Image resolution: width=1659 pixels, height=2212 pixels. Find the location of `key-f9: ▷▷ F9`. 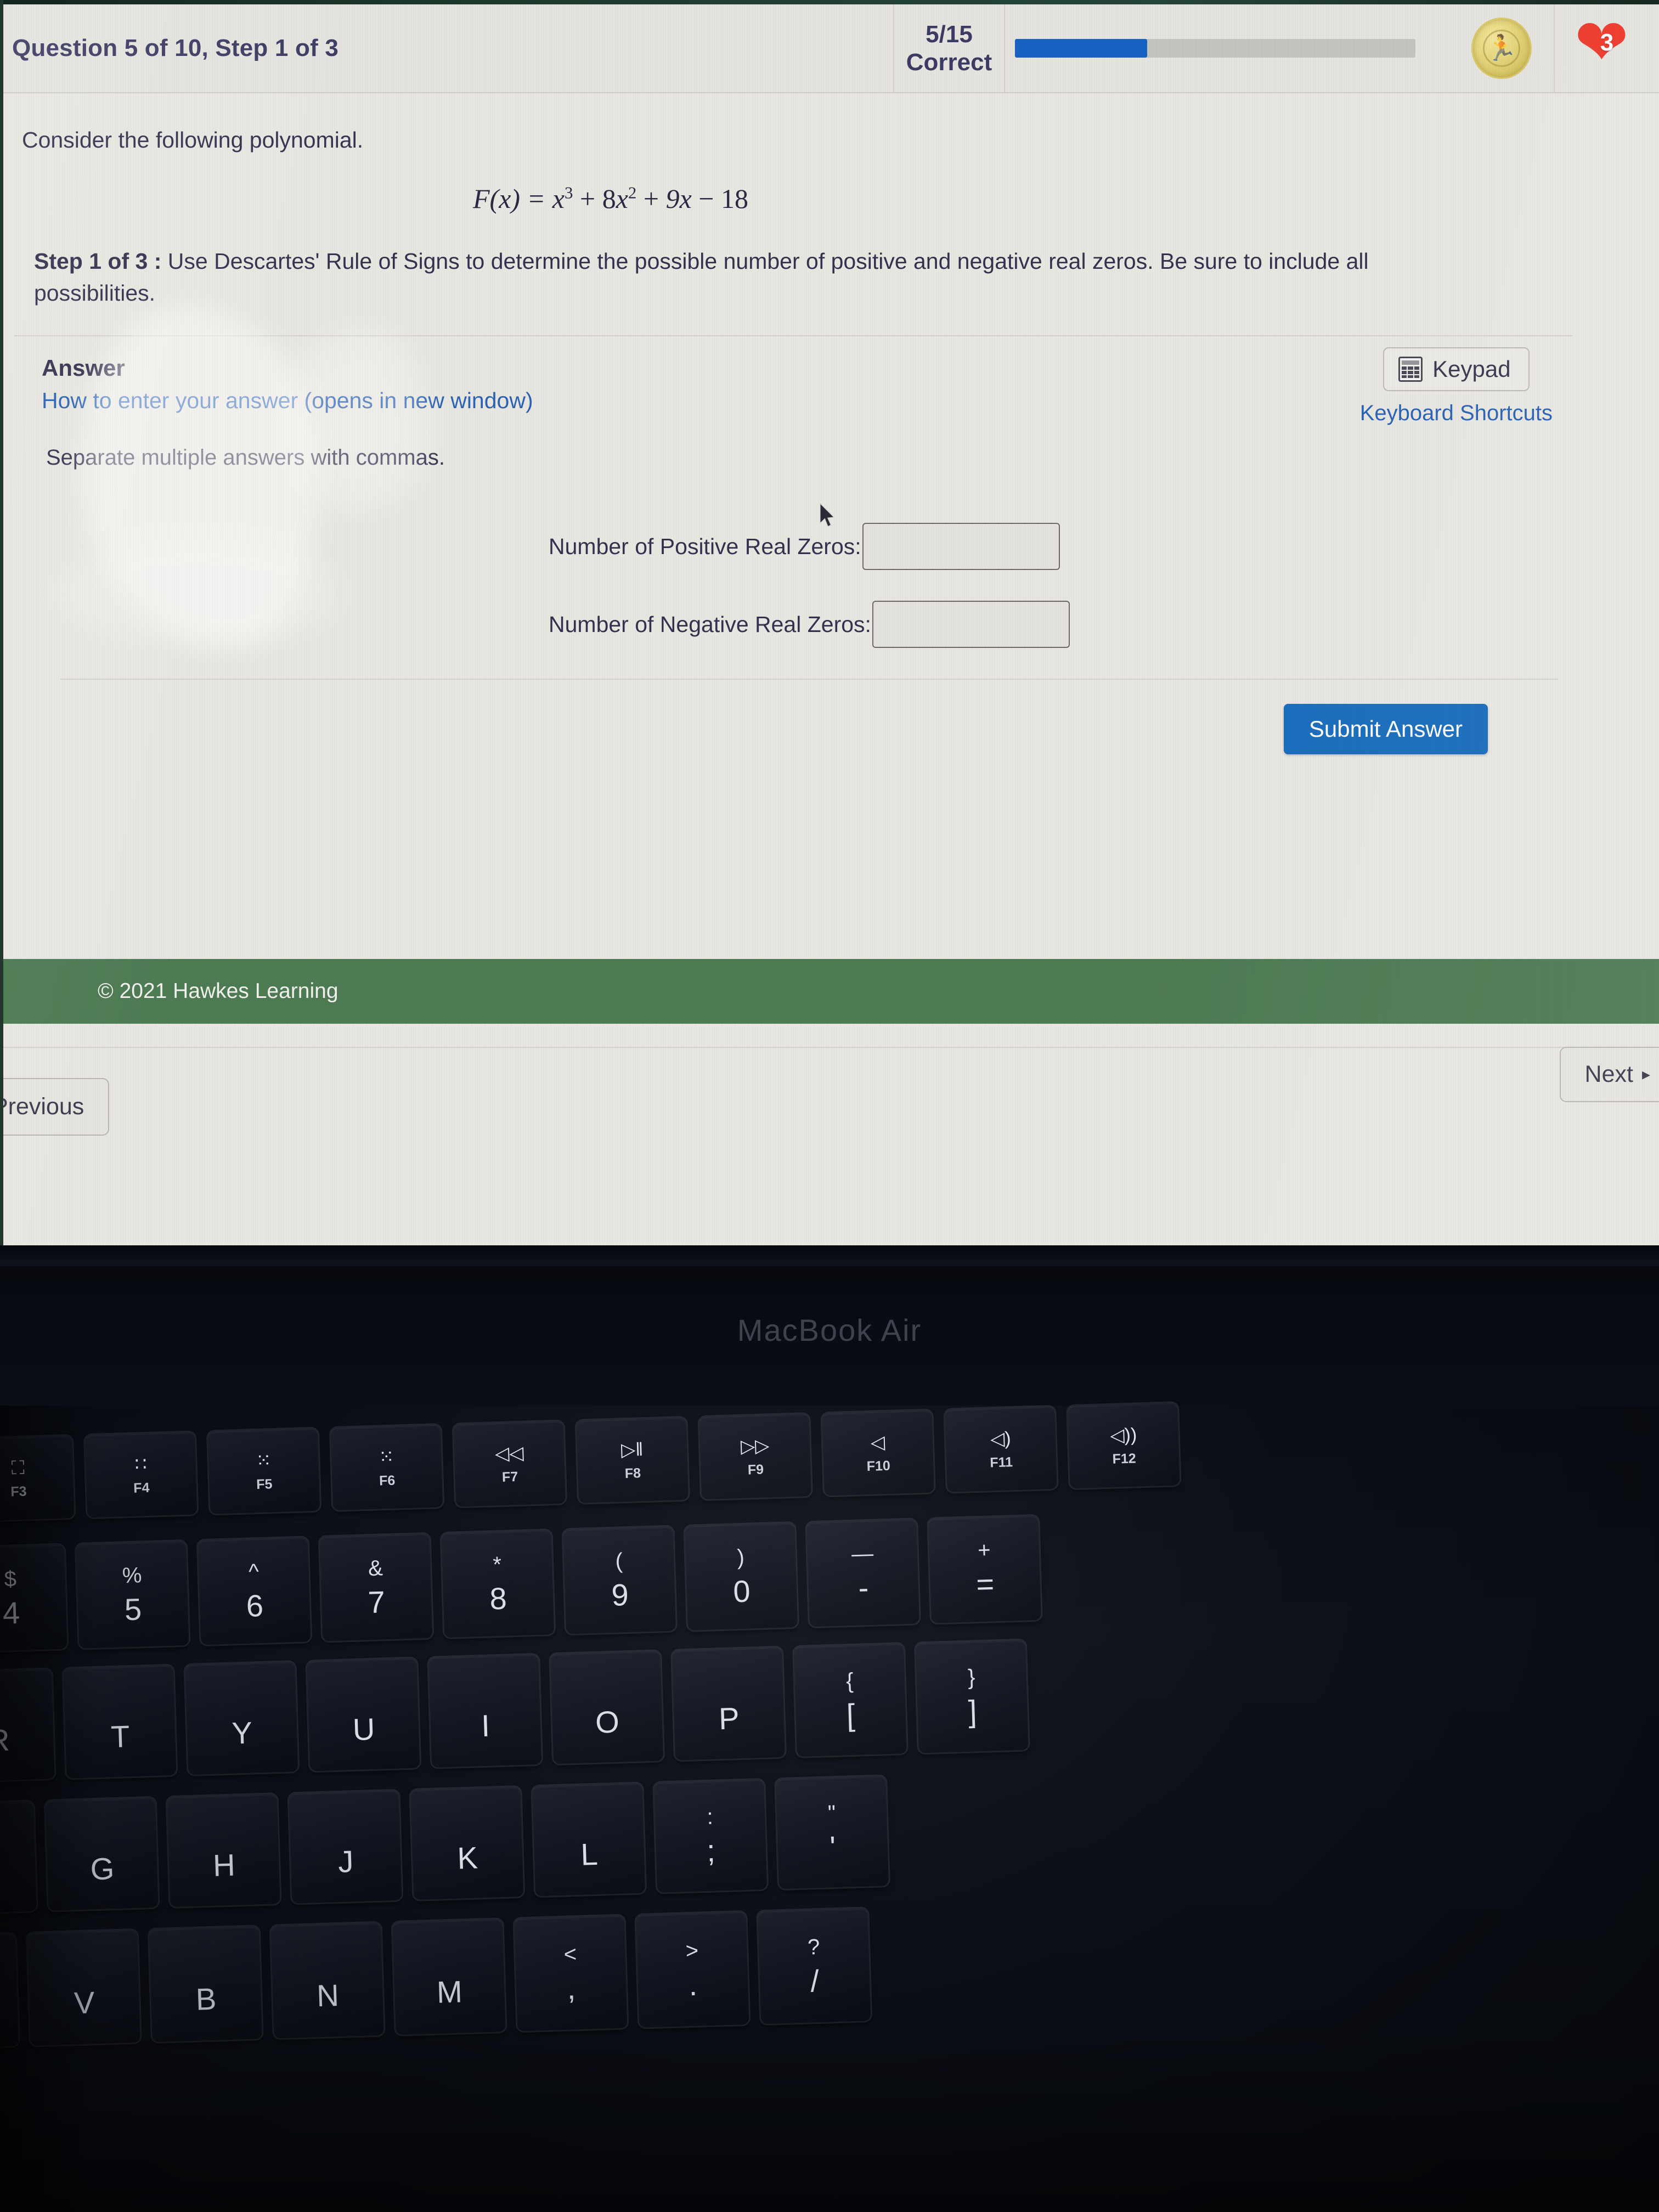

key-f9: ▷▷ F9 is located at coordinates (755, 1456).